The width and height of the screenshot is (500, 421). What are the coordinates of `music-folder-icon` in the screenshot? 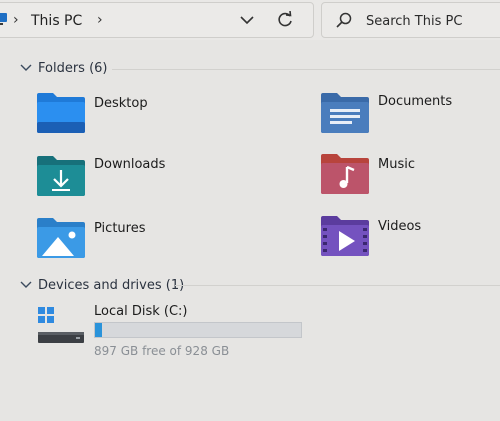 It's located at (345, 174).